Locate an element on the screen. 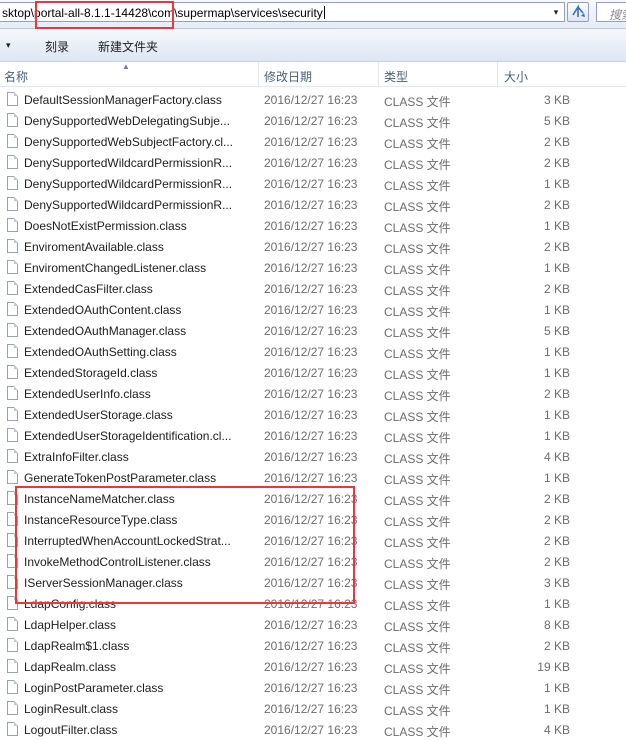  file-name: InvokeMethodControlListener.class is located at coordinates (117, 562).